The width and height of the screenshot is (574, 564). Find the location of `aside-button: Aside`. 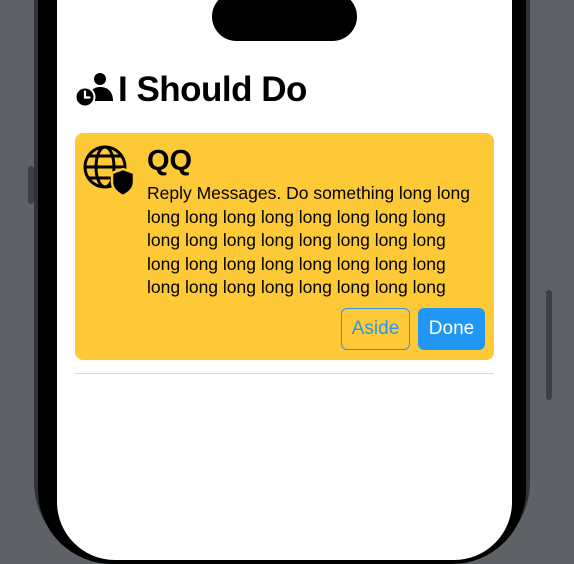

aside-button: Aside is located at coordinates (375, 329).